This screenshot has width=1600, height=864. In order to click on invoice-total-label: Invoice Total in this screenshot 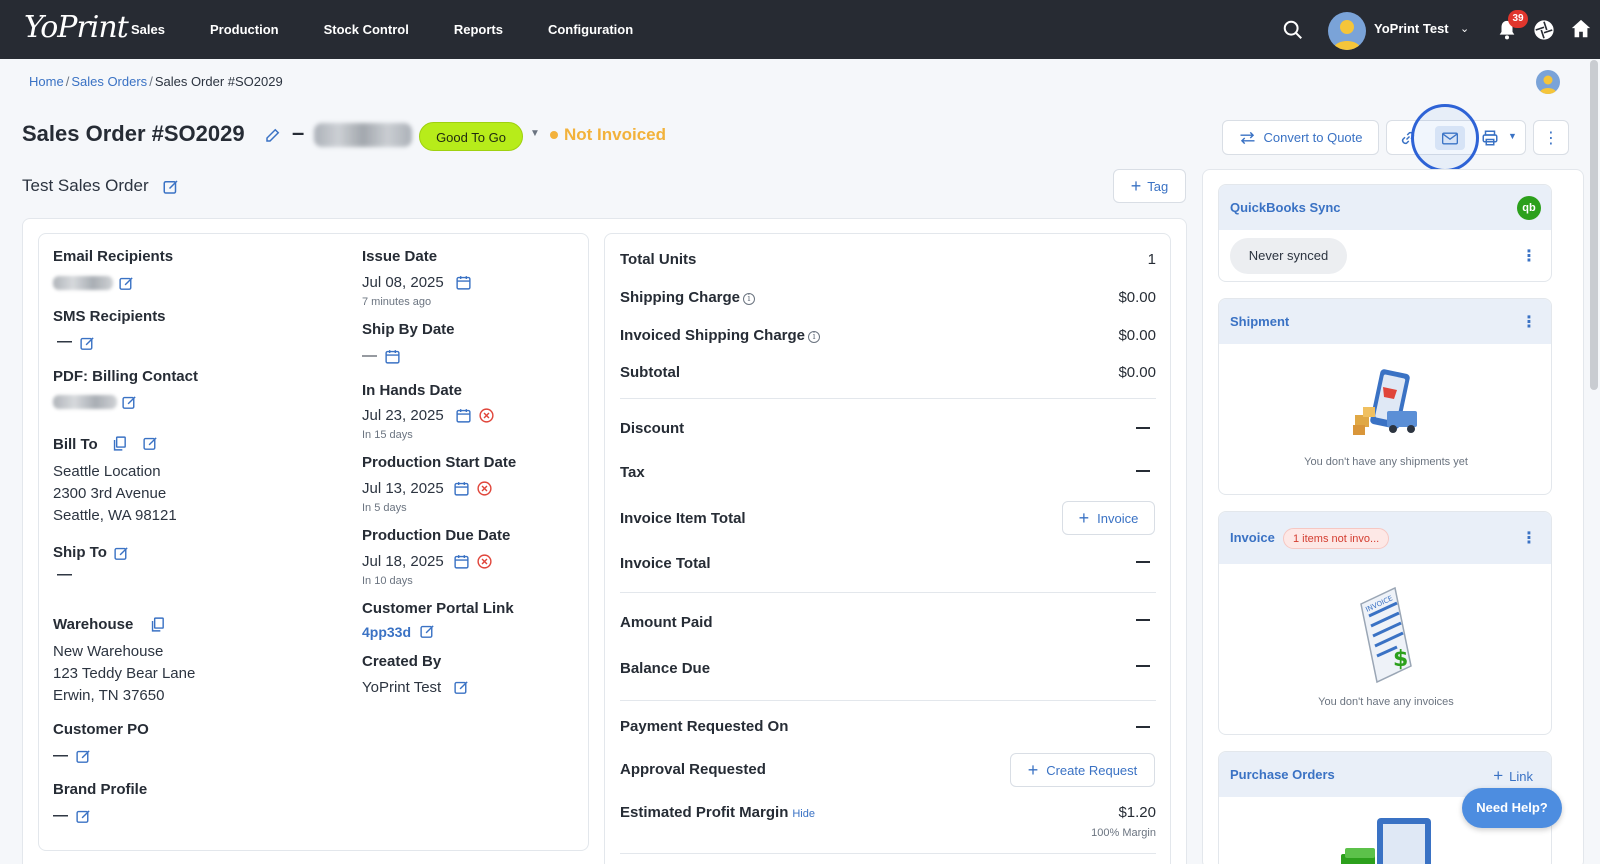, I will do `click(665, 563)`.